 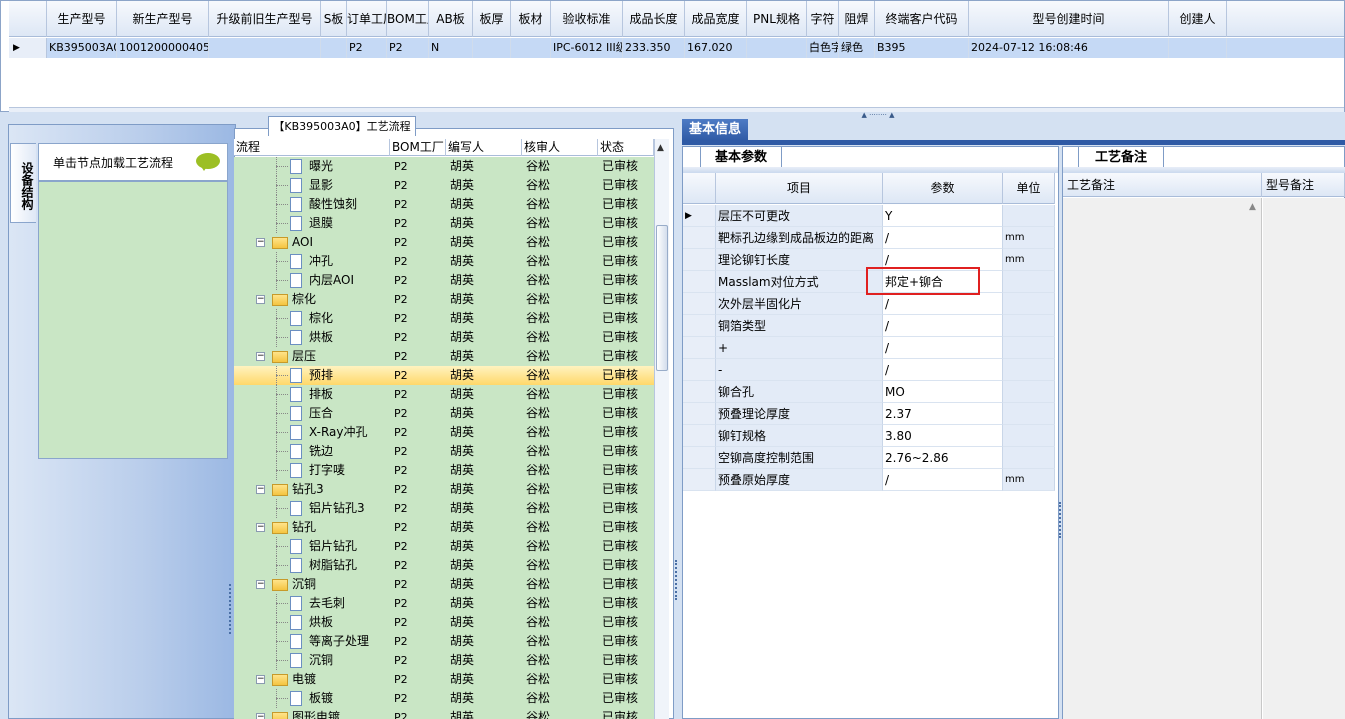 I want to click on flow-row: 排板 P2 胡英 谷松 已审核, so click(x=444, y=394).